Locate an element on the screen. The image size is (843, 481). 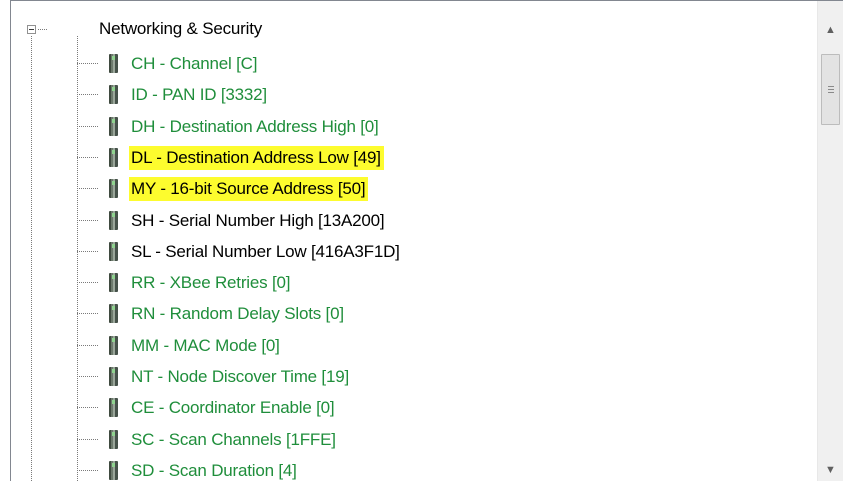
tree-item: ID - PAN ID [3332] is located at coordinates (411, 94).